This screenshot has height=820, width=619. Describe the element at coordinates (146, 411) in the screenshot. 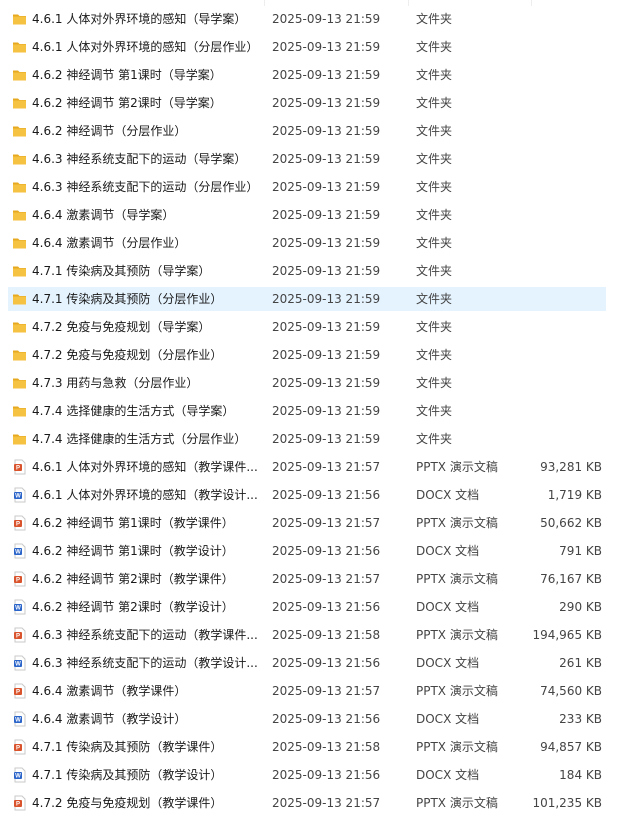

I see `file-name: 4.7.4 选择健康的生活方式（导学案）` at that location.